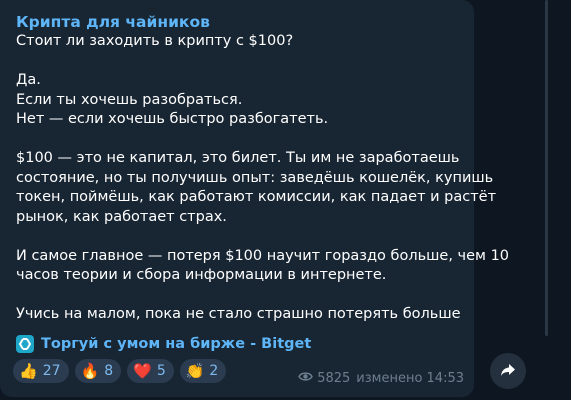 The width and height of the screenshot is (571, 400). I want to click on chat-scrollbar, so click(546, 168).